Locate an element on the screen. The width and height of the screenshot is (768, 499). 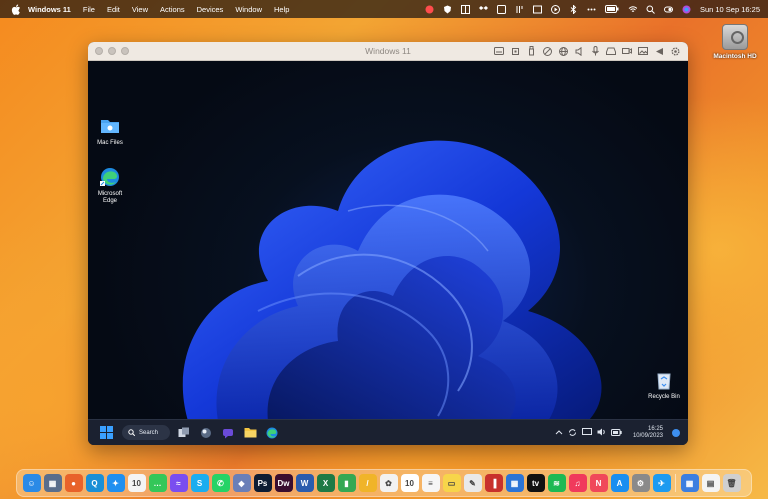
picture-icon is located at coordinates (643, 51).